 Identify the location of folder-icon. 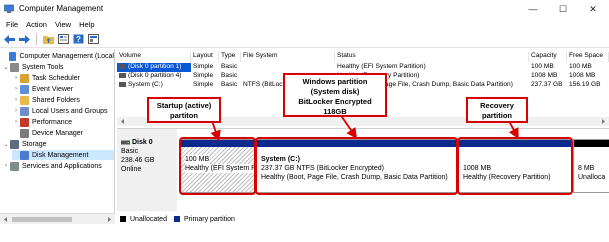
(24, 100).